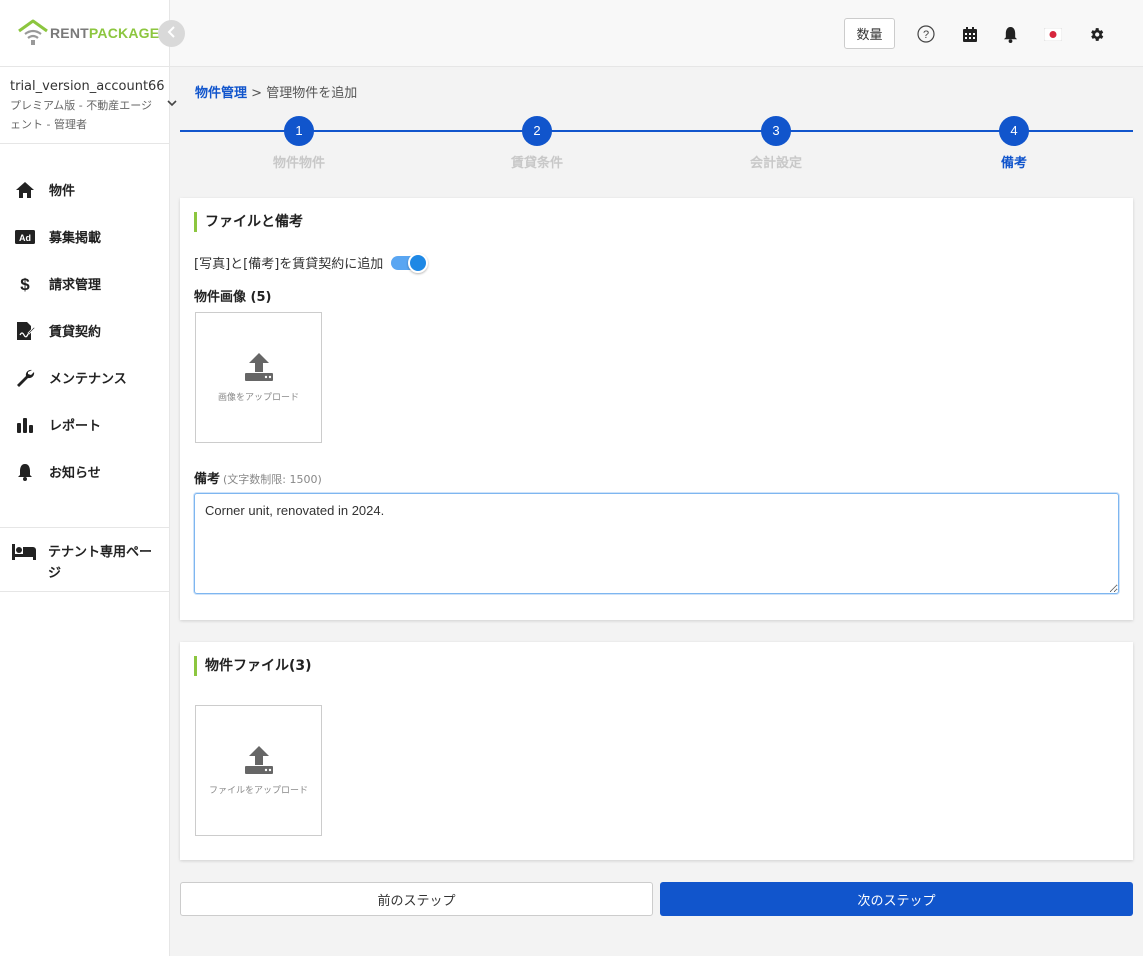 This screenshot has height=956, width=1143. Describe the element at coordinates (62, 191) in the screenshot. I see `sidebar-item-label: 物件` at that location.